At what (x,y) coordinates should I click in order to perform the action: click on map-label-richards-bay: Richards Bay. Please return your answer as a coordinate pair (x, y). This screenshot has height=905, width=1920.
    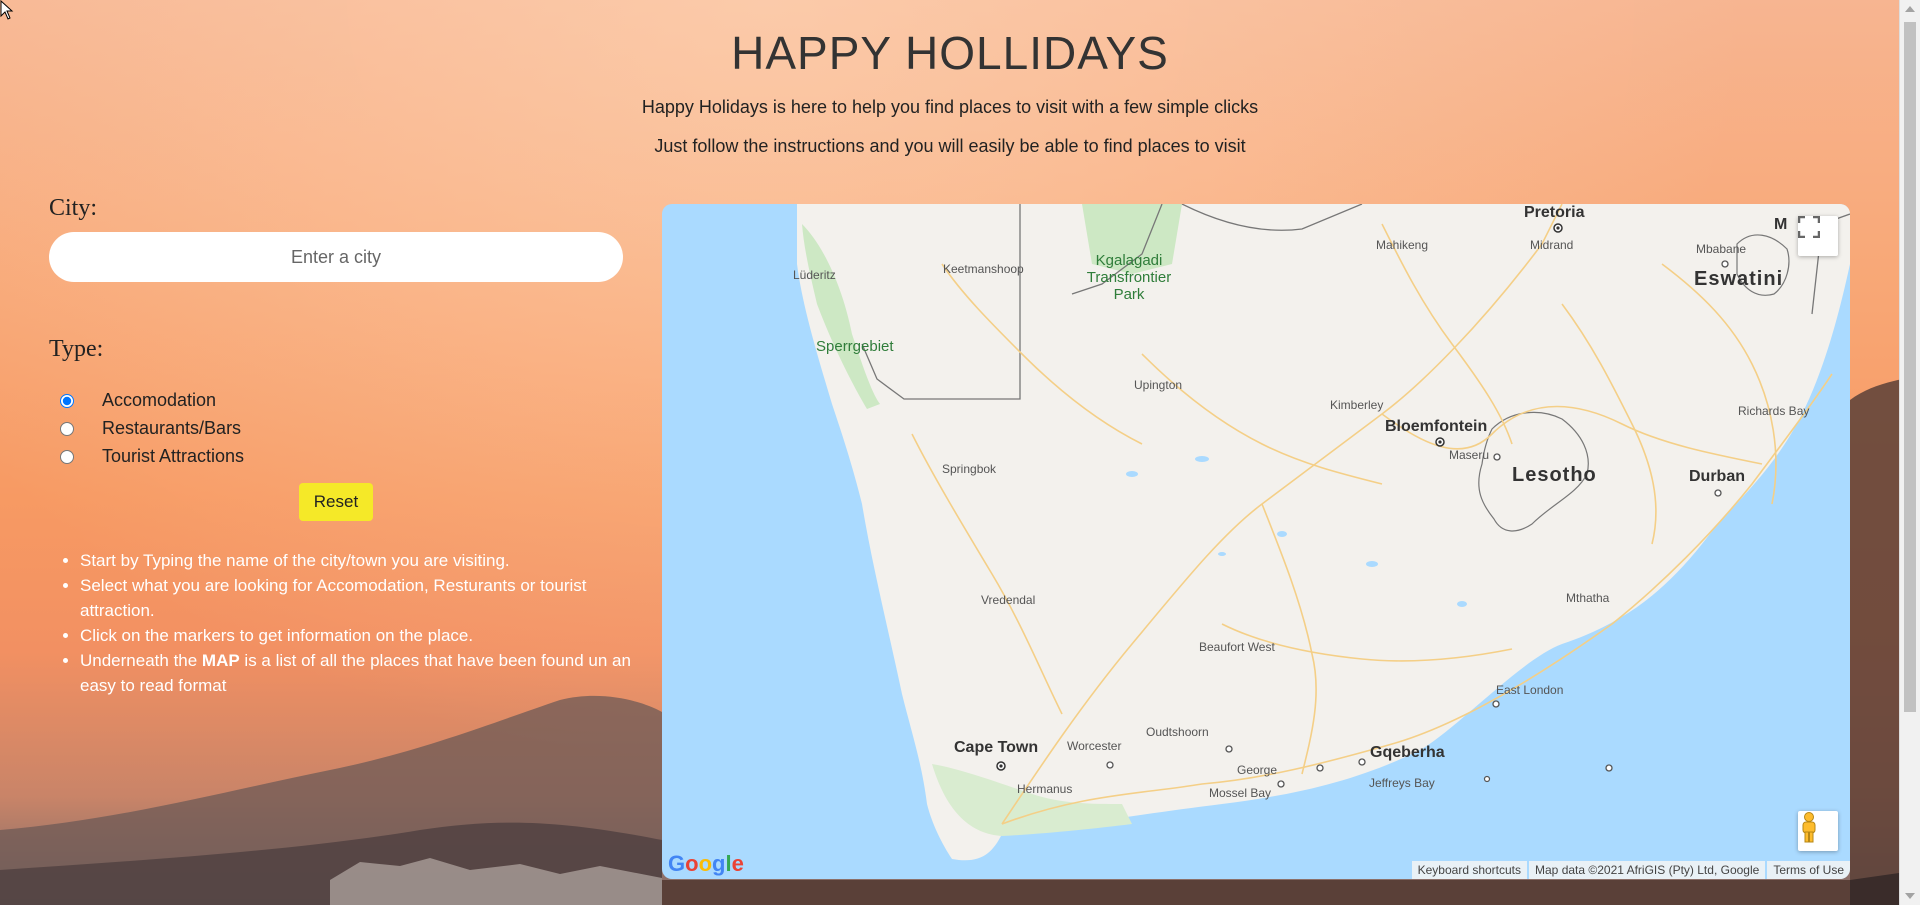
    Looking at the image, I should click on (1774, 411).